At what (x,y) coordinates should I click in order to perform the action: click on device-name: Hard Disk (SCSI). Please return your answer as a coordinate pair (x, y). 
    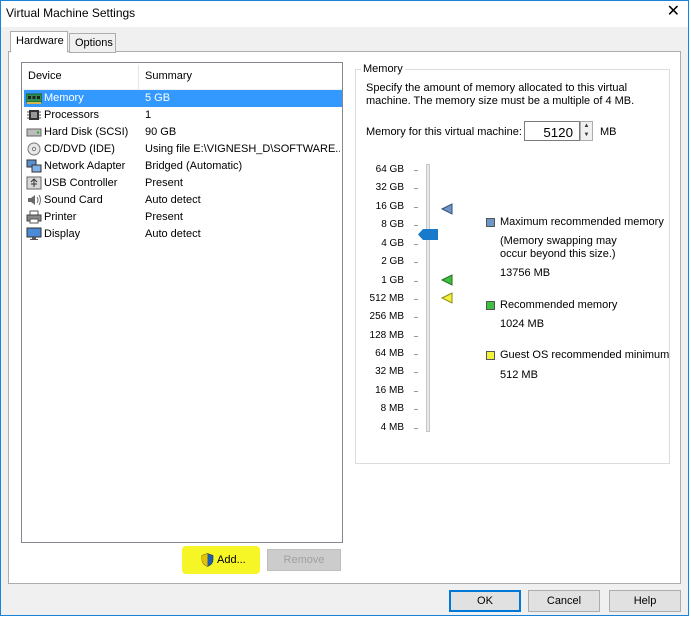
    Looking at the image, I should click on (86, 132).